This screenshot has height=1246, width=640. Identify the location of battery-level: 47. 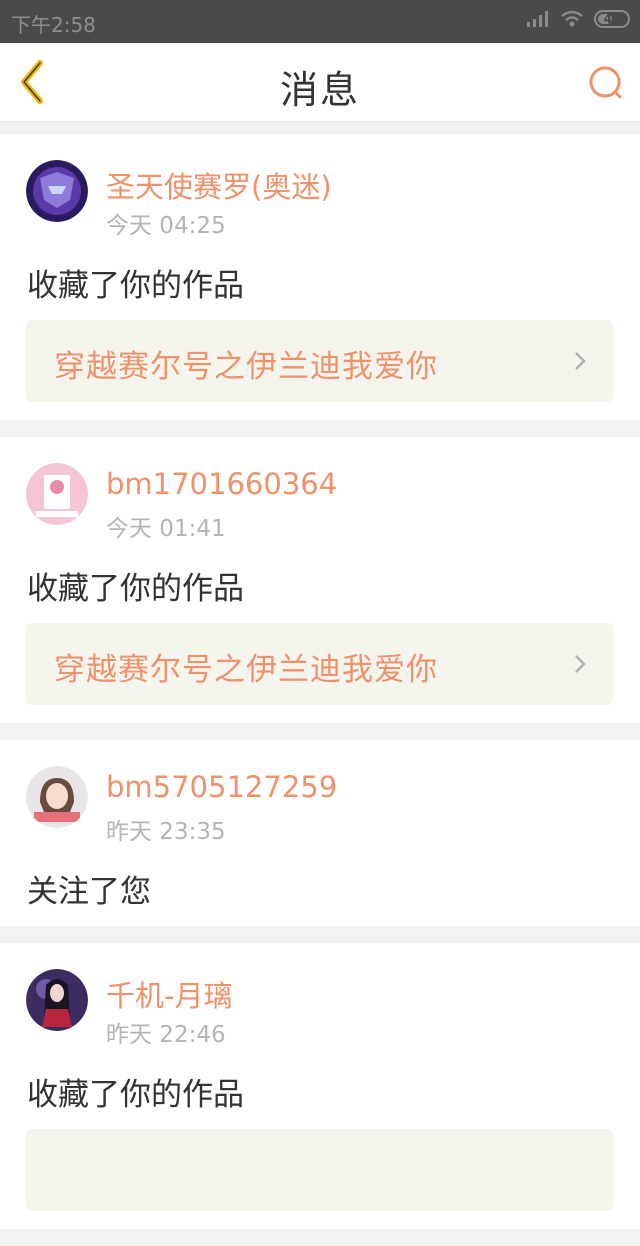
(612, 19).